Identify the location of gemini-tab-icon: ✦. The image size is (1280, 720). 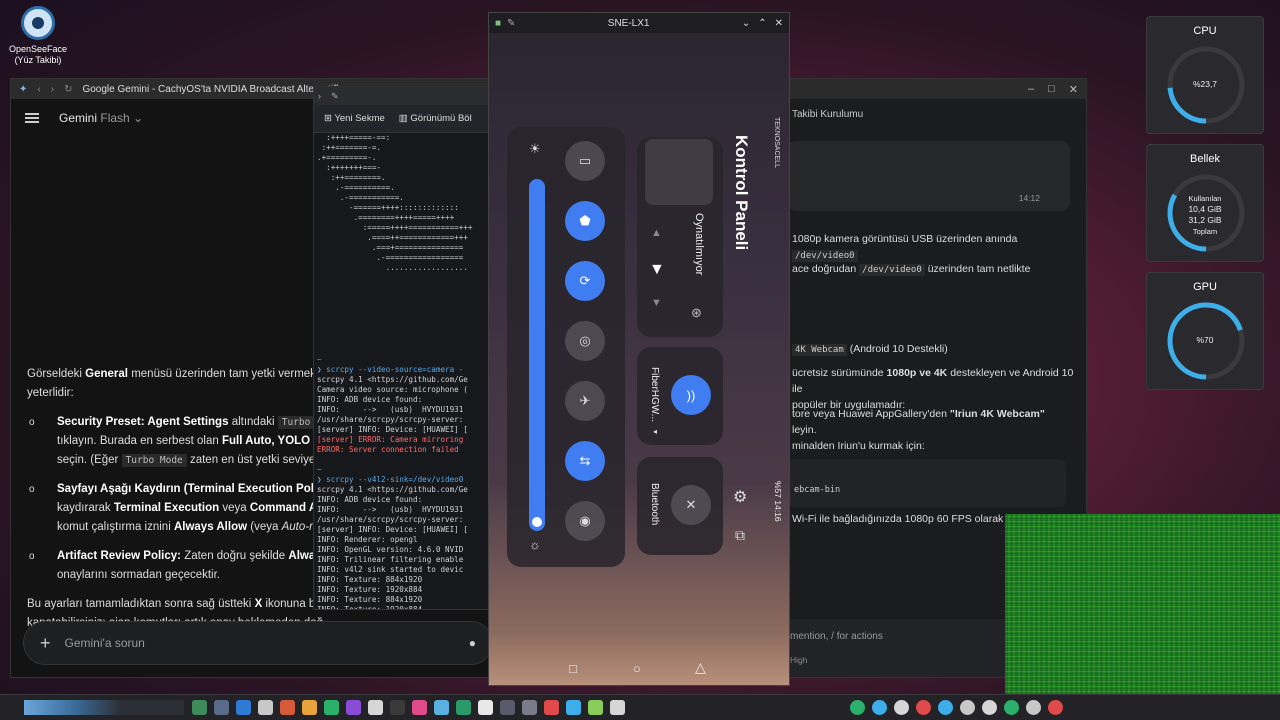
(23, 89).